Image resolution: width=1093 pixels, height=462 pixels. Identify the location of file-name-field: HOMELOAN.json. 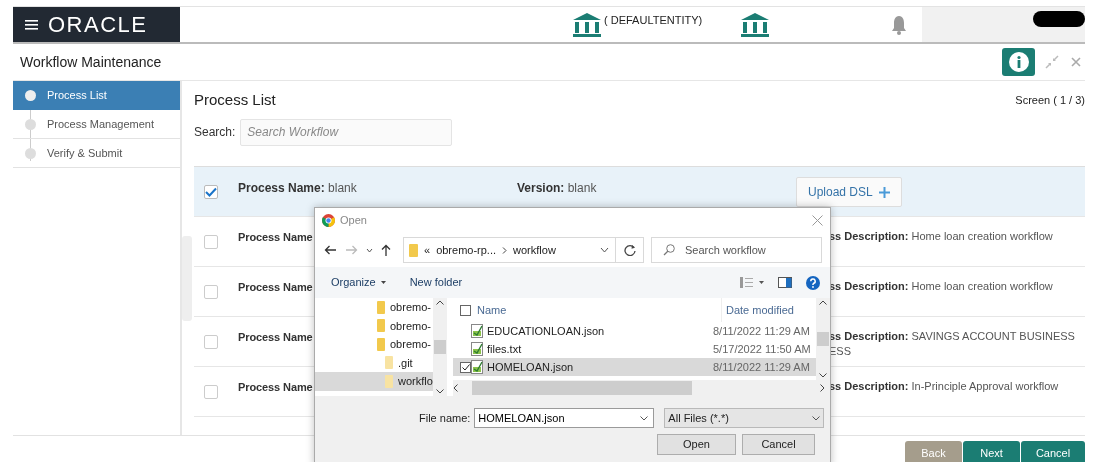
(564, 418).